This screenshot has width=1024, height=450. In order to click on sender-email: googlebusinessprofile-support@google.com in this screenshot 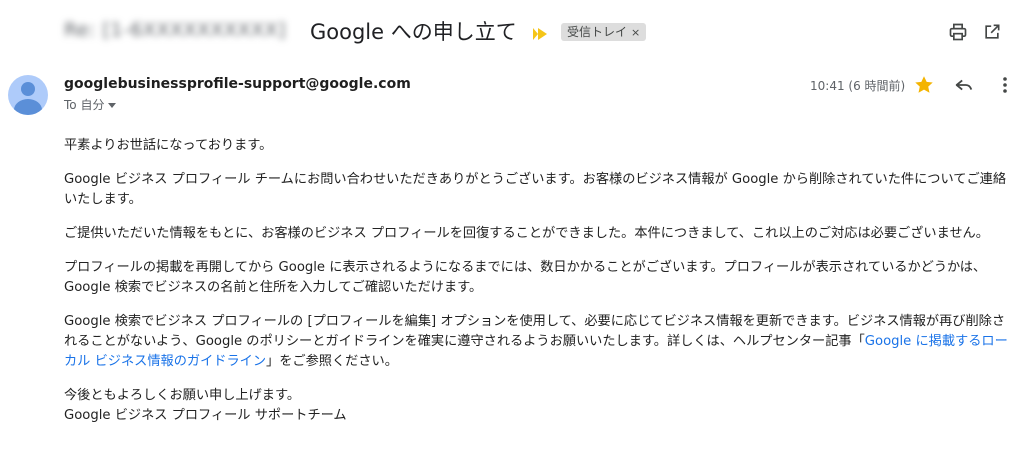, I will do `click(237, 84)`.